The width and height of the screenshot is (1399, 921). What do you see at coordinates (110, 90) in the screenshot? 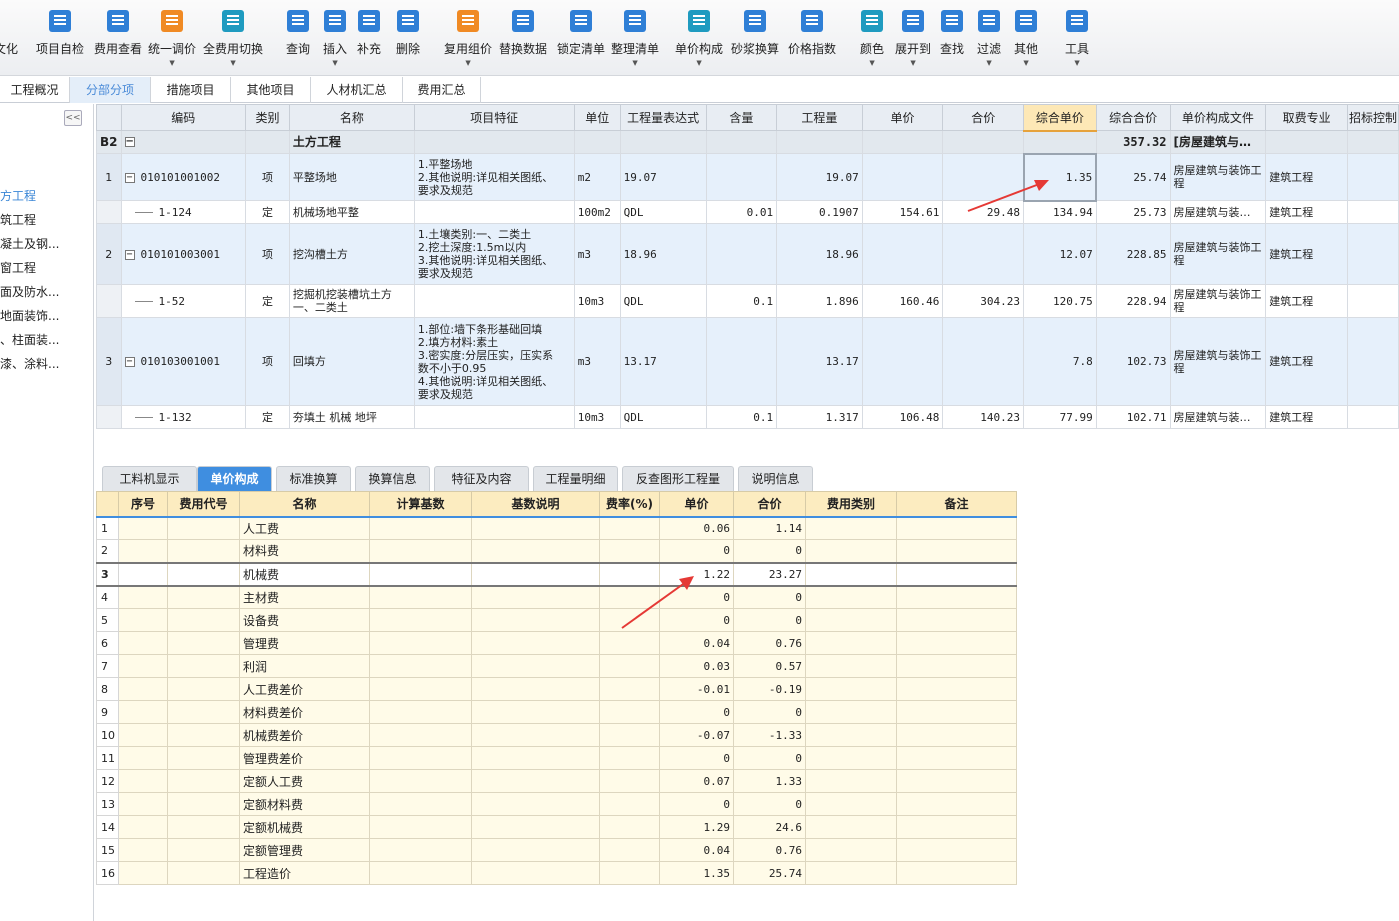
I see `tab-1: 分部分项` at bounding box center [110, 90].